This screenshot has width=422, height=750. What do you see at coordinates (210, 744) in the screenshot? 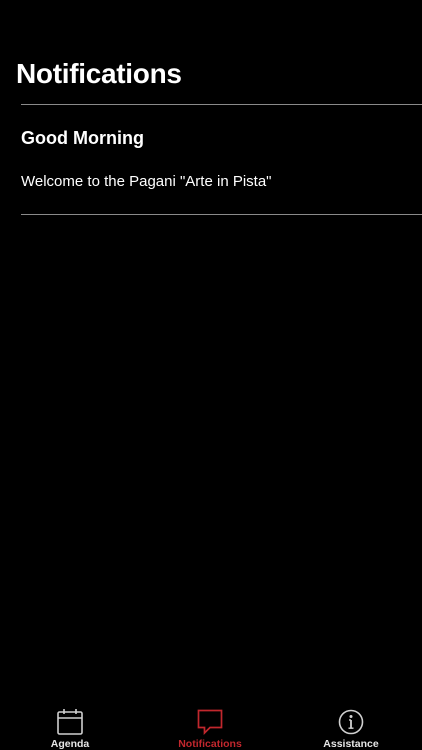
I see `tab-notifications-label: Notifications` at bounding box center [210, 744].